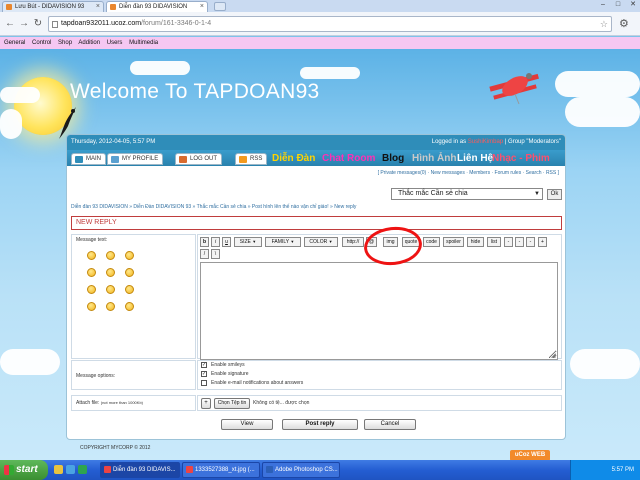 The image size is (640, 480). Describe the element at coordinates (143, 43) in the screenshot. I see `admin-multimedia: Multimedia` at that location.